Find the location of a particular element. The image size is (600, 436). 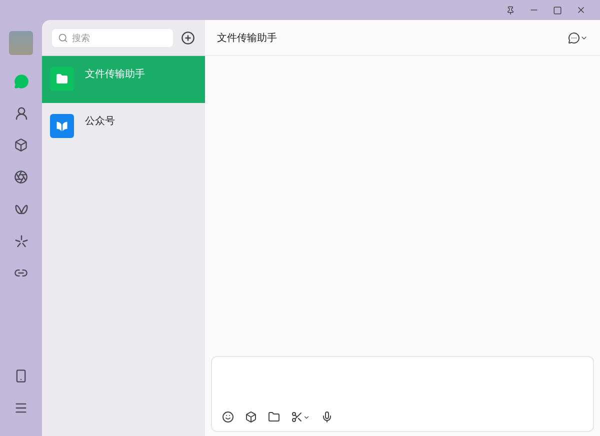

sparkle-lines-icon is located at coordinates (21, 241).